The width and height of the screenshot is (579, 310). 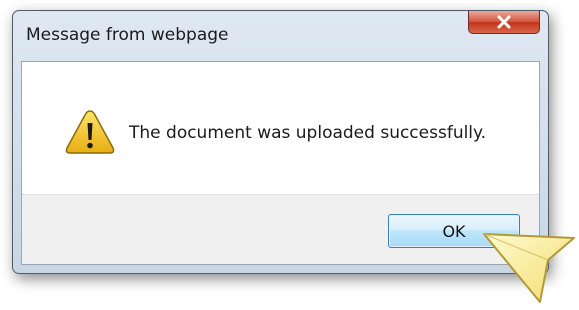 I want to click on close-button, so click(x=504, y=22).